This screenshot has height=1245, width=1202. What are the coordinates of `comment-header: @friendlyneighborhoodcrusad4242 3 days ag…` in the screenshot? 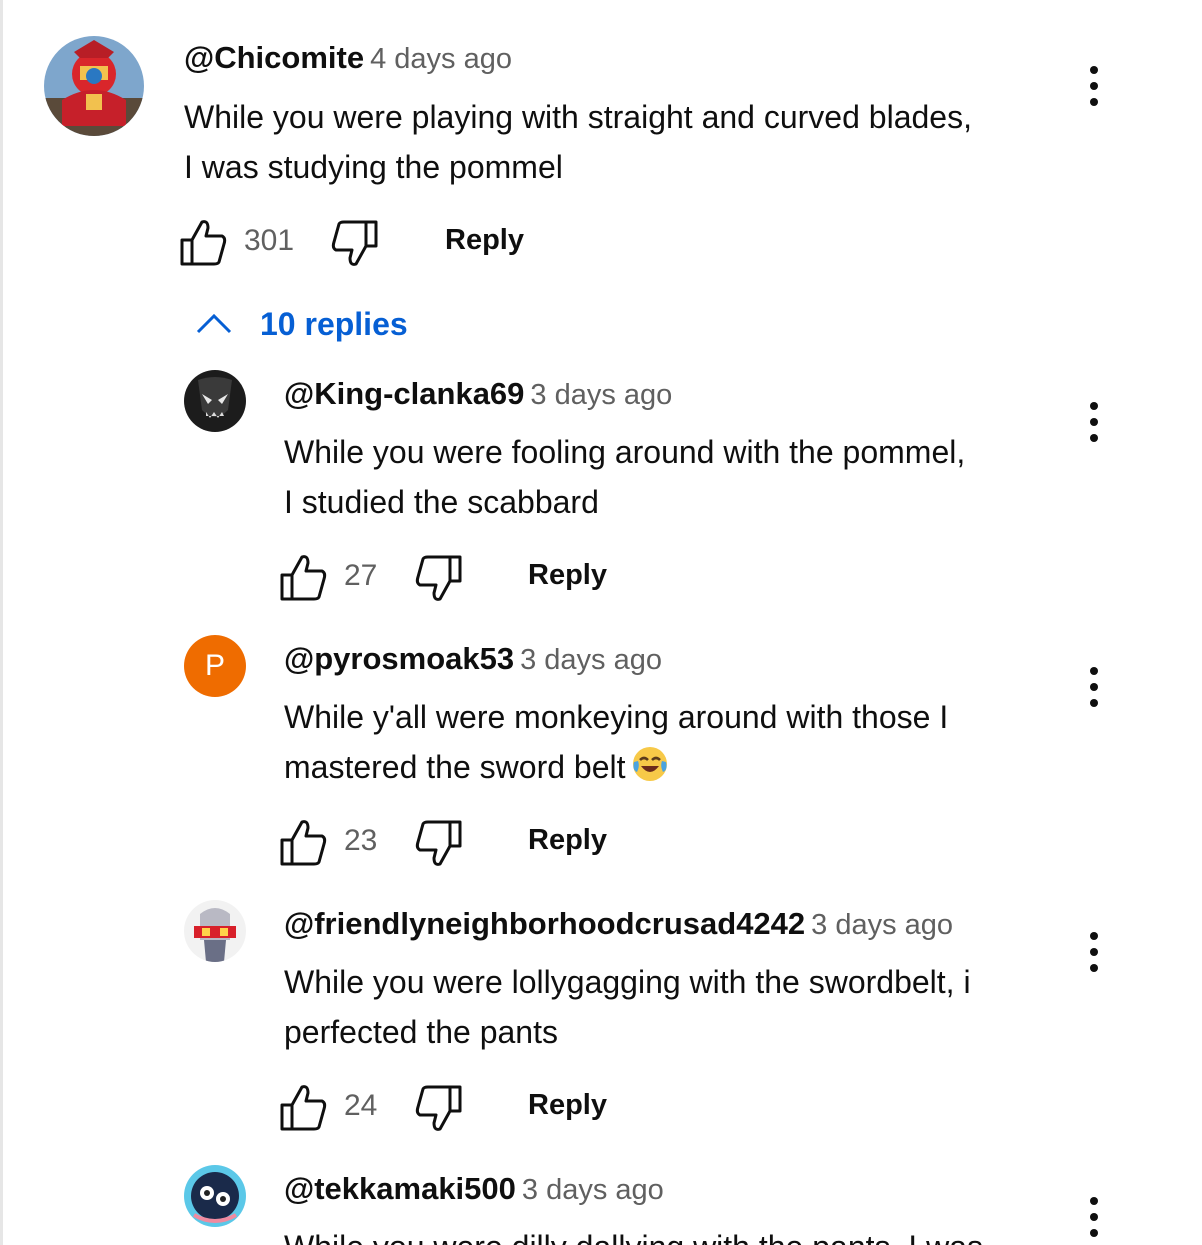 It's located at (618, 924).